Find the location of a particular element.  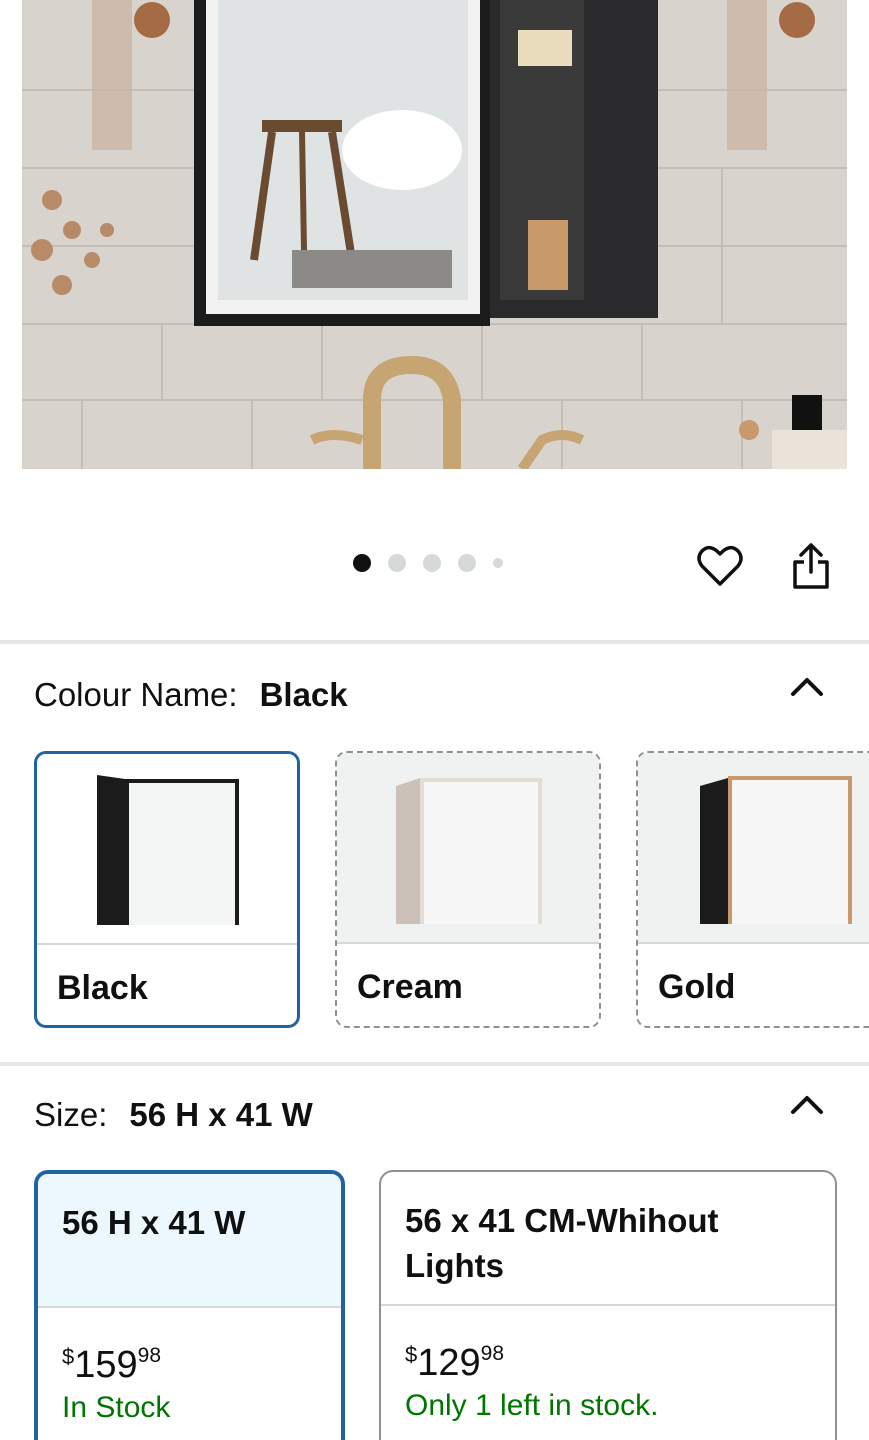

stock-status: In Stock is located at coordinates (116, 1407).